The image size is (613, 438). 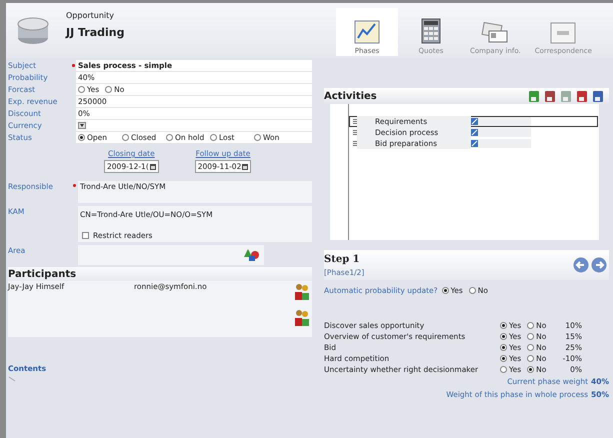 I want to click on calculator-icon, so click(x=431, y=31).